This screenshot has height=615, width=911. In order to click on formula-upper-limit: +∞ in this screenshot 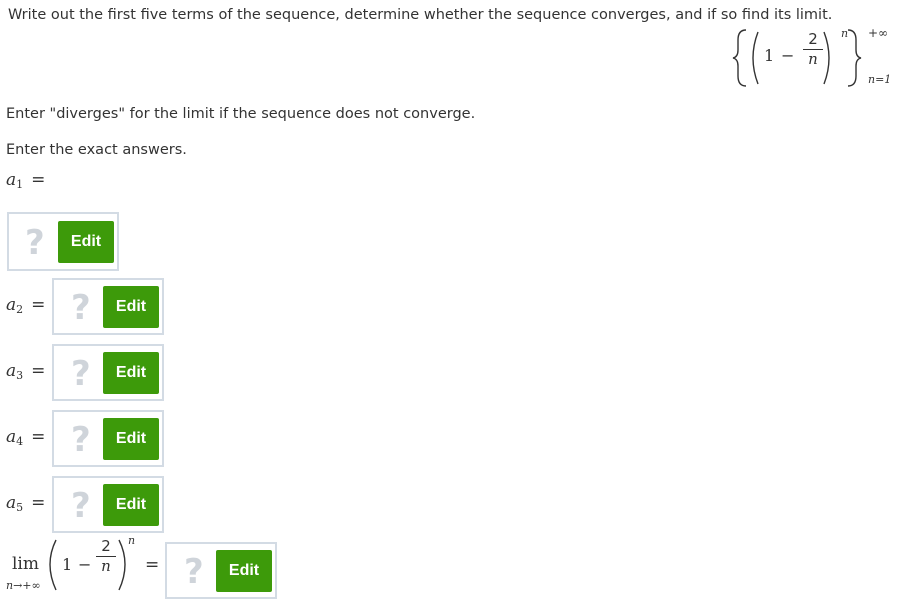, I will do `click(878, 33)`.